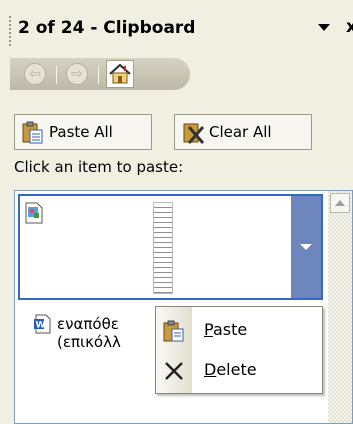  I want to click on image-thumbnail, so click(163, 248).